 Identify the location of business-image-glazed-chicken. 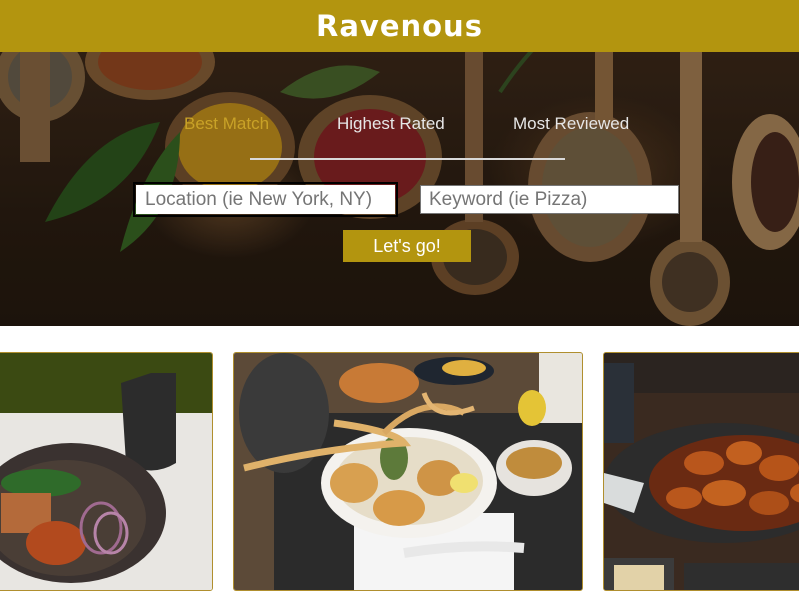
(701, 471).